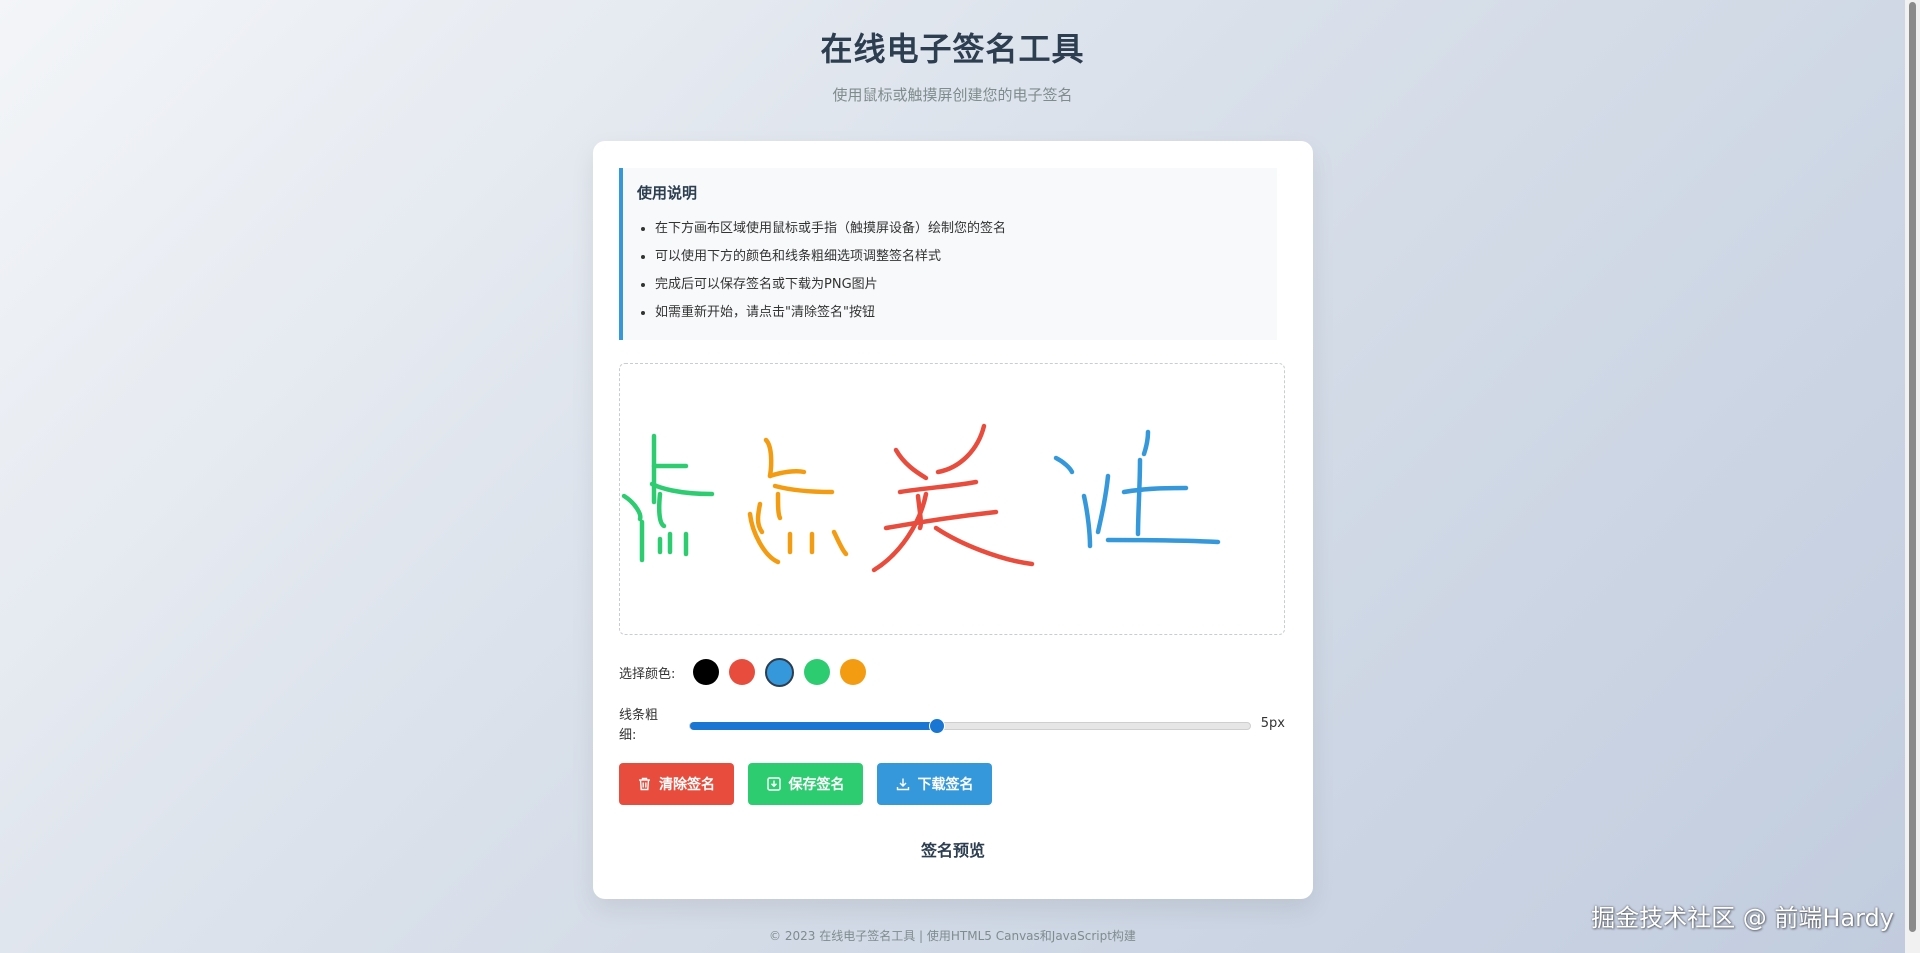 This screenshot has width=1920, height=953. What do you see at coordinates (639, 725) in the screenshot?
I see `line-width-label: 线条粗细:` at bounding box center [639, 725].